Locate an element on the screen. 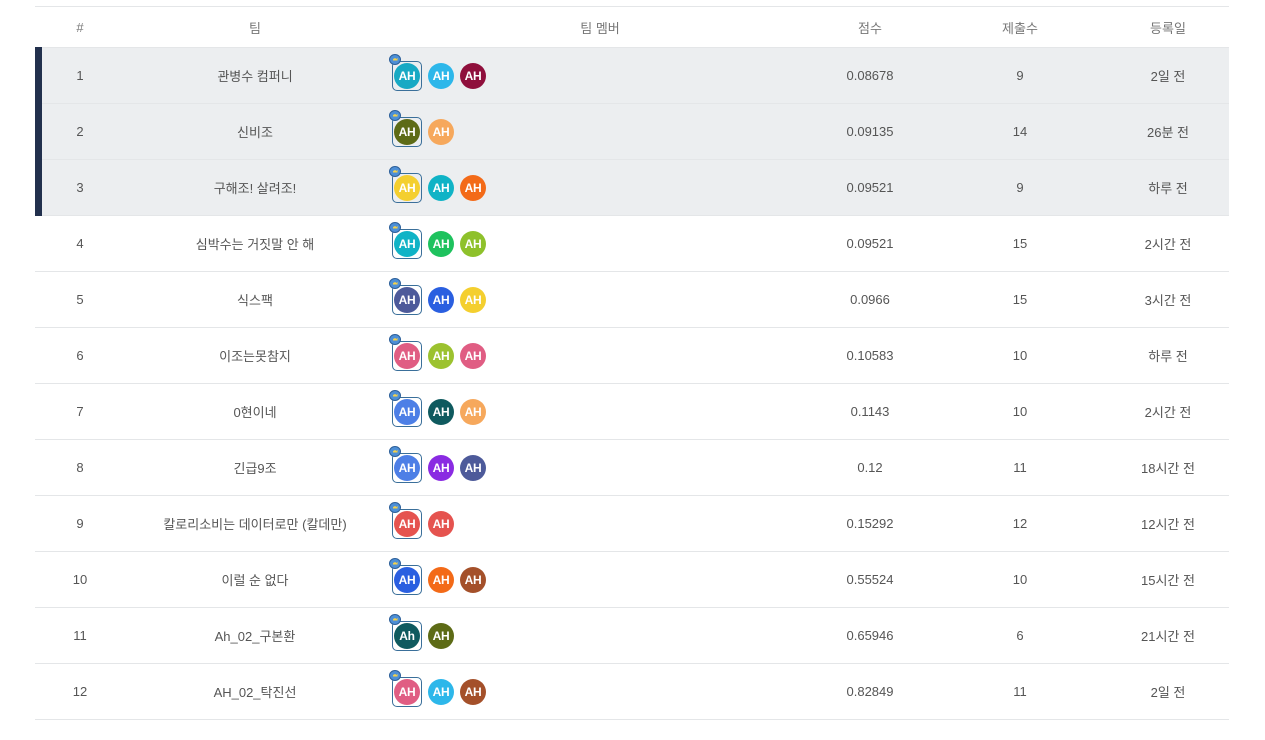 Image resolution: width=1265 pixels, height=740 pixels. table-row: 7 0현이네 AH AH AH 0.1143 10 2시간 전 is located at coordinates (632, 412).